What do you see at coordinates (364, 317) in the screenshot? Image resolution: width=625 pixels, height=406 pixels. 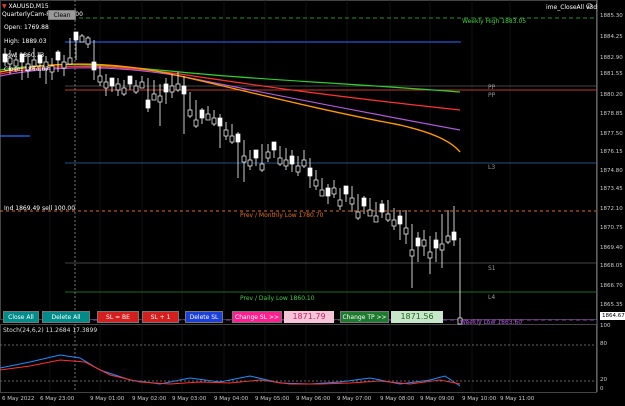 I see `change-tp-button: Change TP >>` at bounding box center [364, 317].